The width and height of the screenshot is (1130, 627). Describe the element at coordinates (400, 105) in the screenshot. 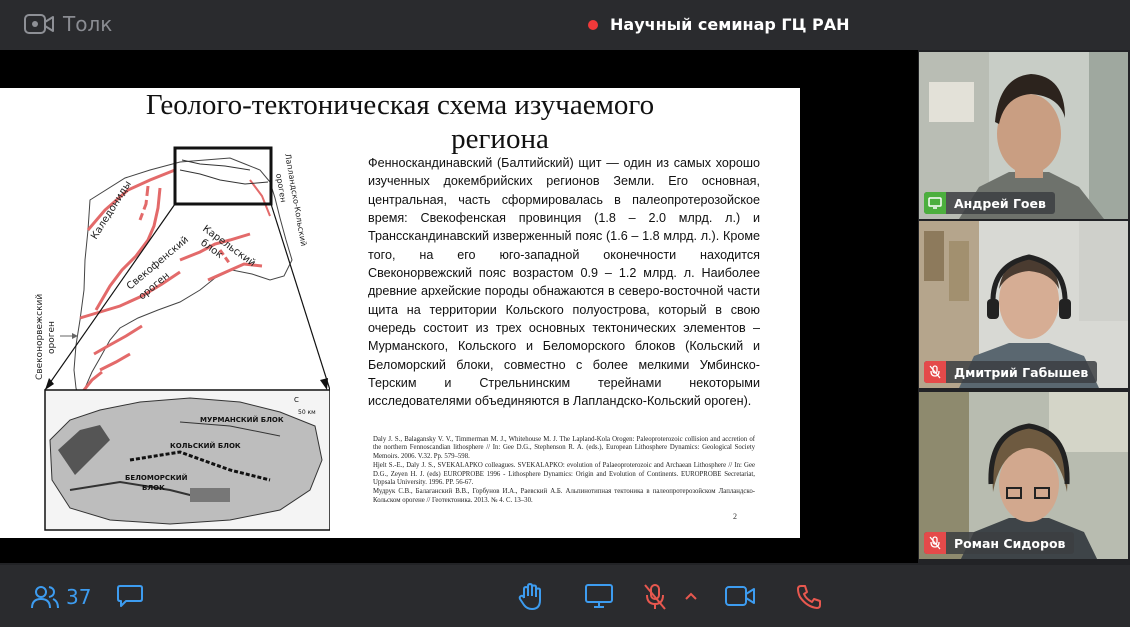

I see `slide-title-line1: Геолого-тектоническая схема изучаемого` at that location.